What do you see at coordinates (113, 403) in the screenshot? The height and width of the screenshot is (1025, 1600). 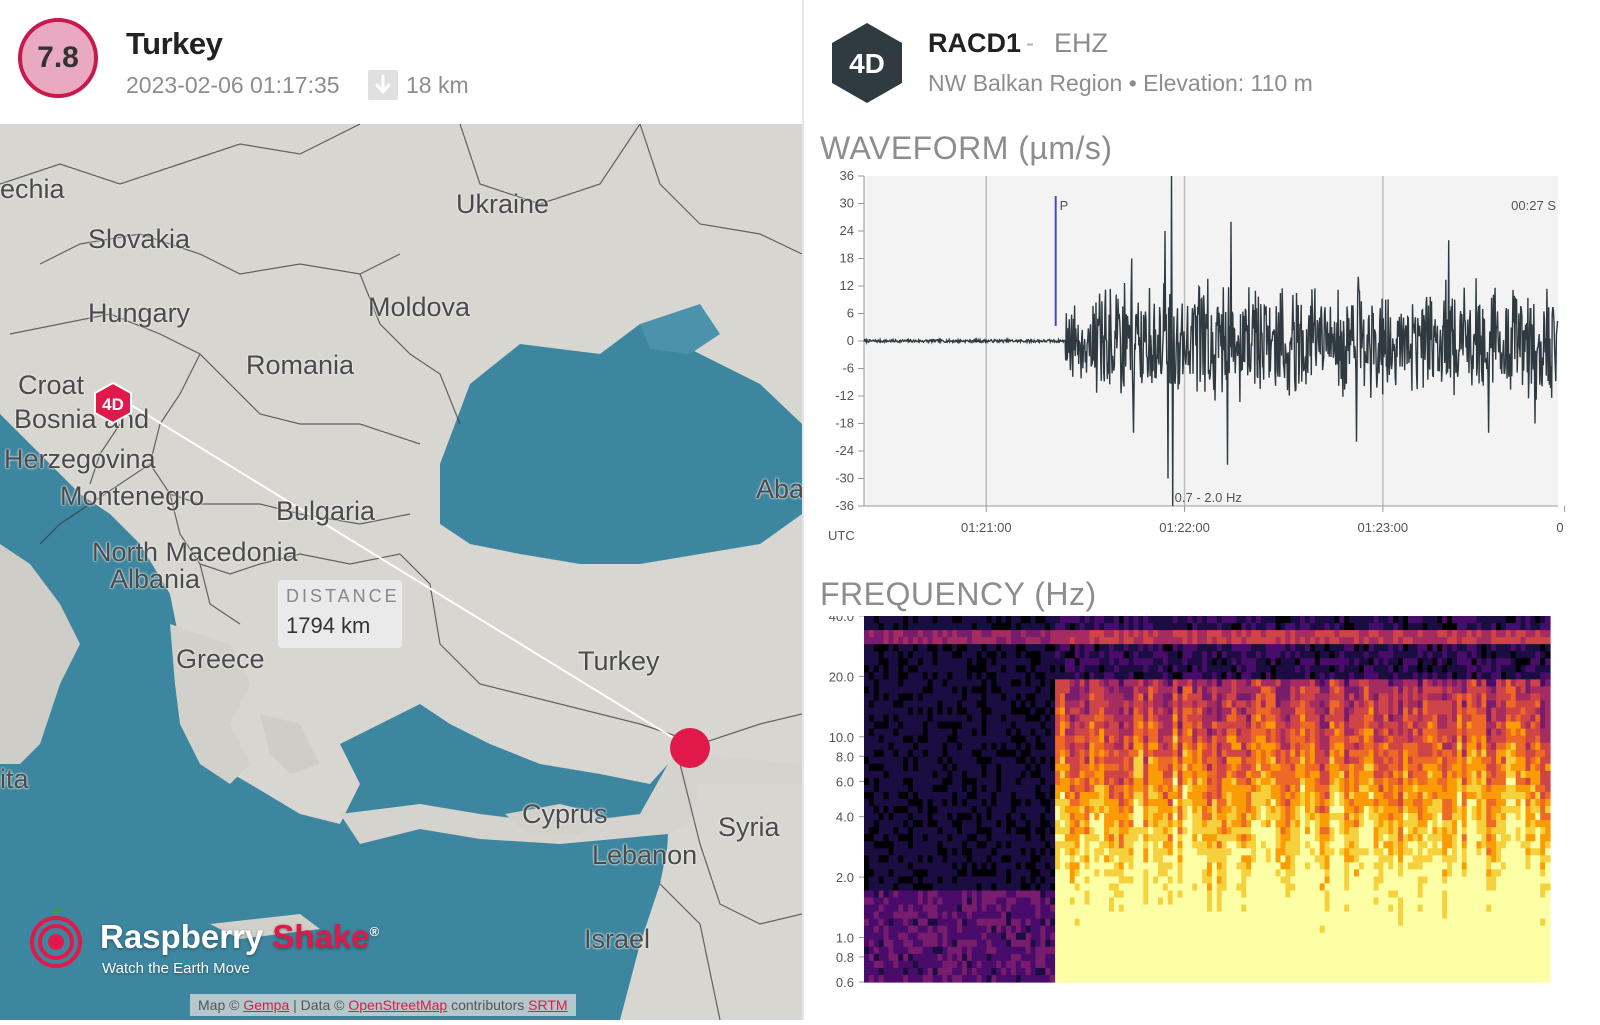 I see `station-marker: 4D` at bounding box center [113, 403].